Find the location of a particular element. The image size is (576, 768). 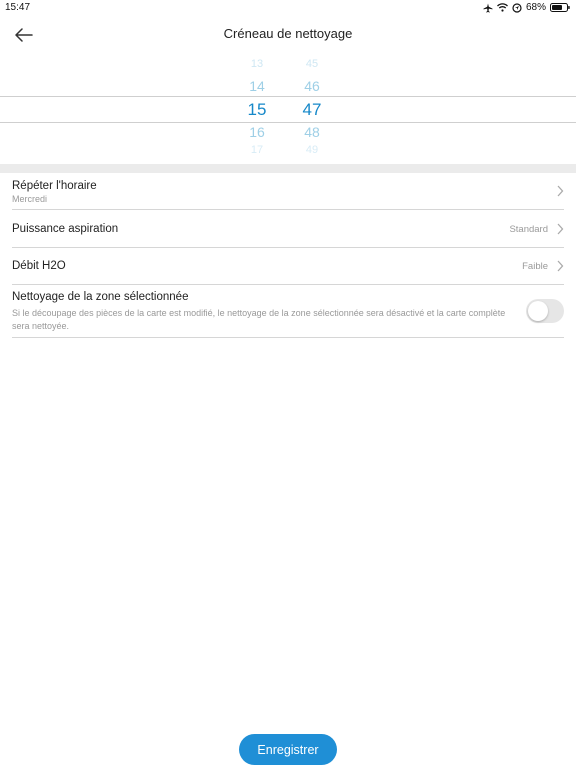

selected-minute: 47 is located at coordinates (312, 110).